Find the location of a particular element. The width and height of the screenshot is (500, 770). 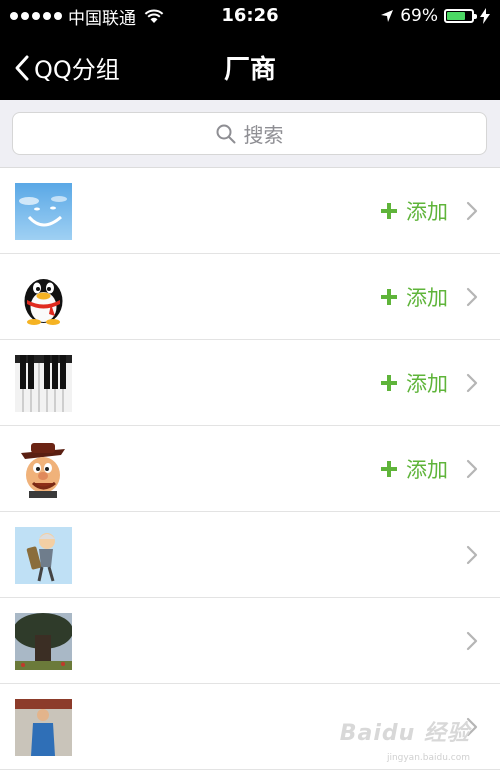

battery-percent: 69% is located at coordinates (419, 16).